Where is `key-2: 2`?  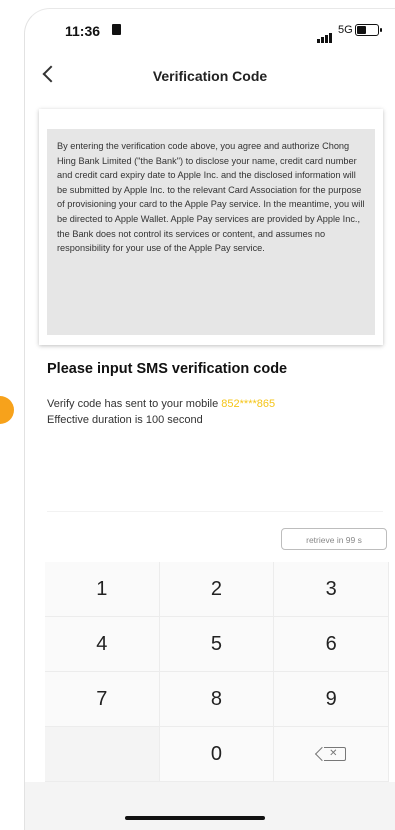 key-2: 2 is located at coordinates (217, 589).